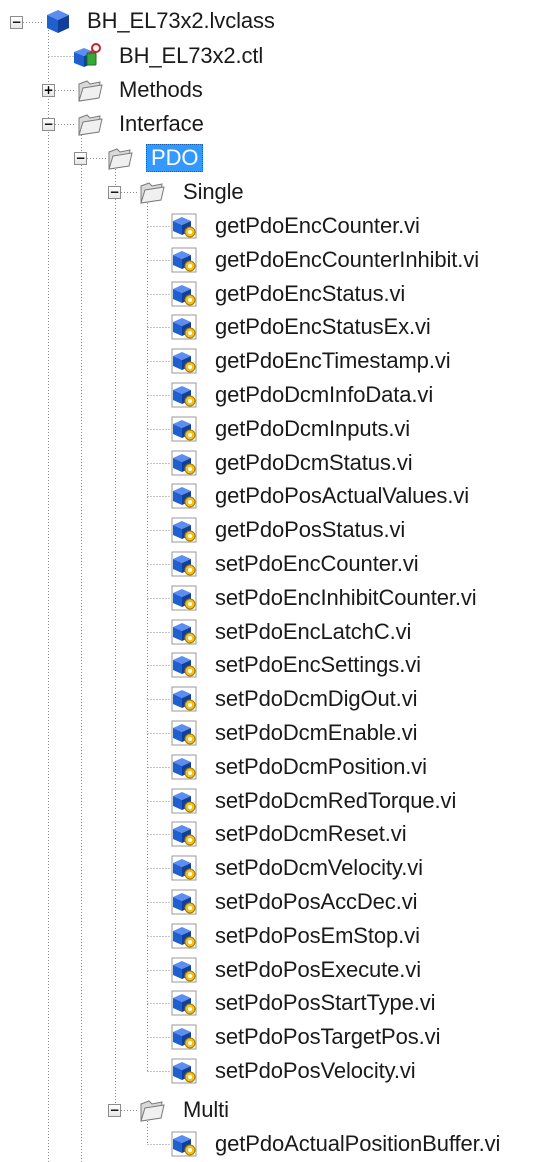 Image resolution: width=541 pixels, height=1162 pixels. I want to click on list-item: setPdoDcmVelocity.vi, so click(319, 868).